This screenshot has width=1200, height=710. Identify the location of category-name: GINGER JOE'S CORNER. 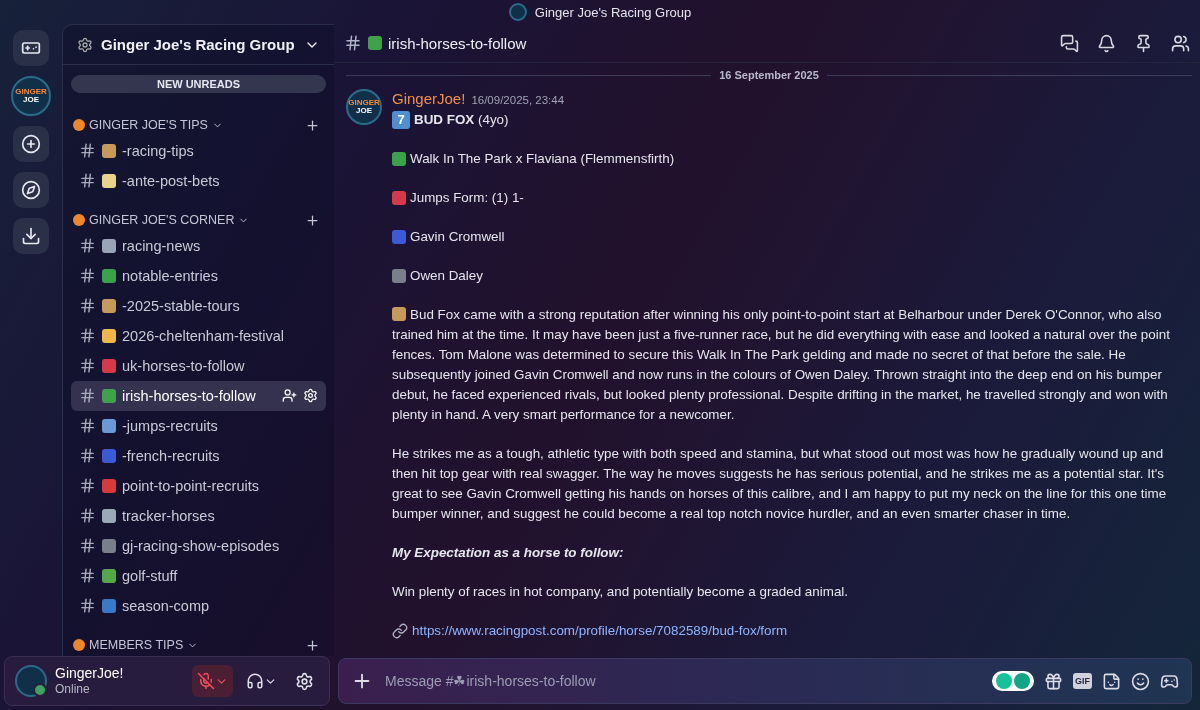
(162, 220).